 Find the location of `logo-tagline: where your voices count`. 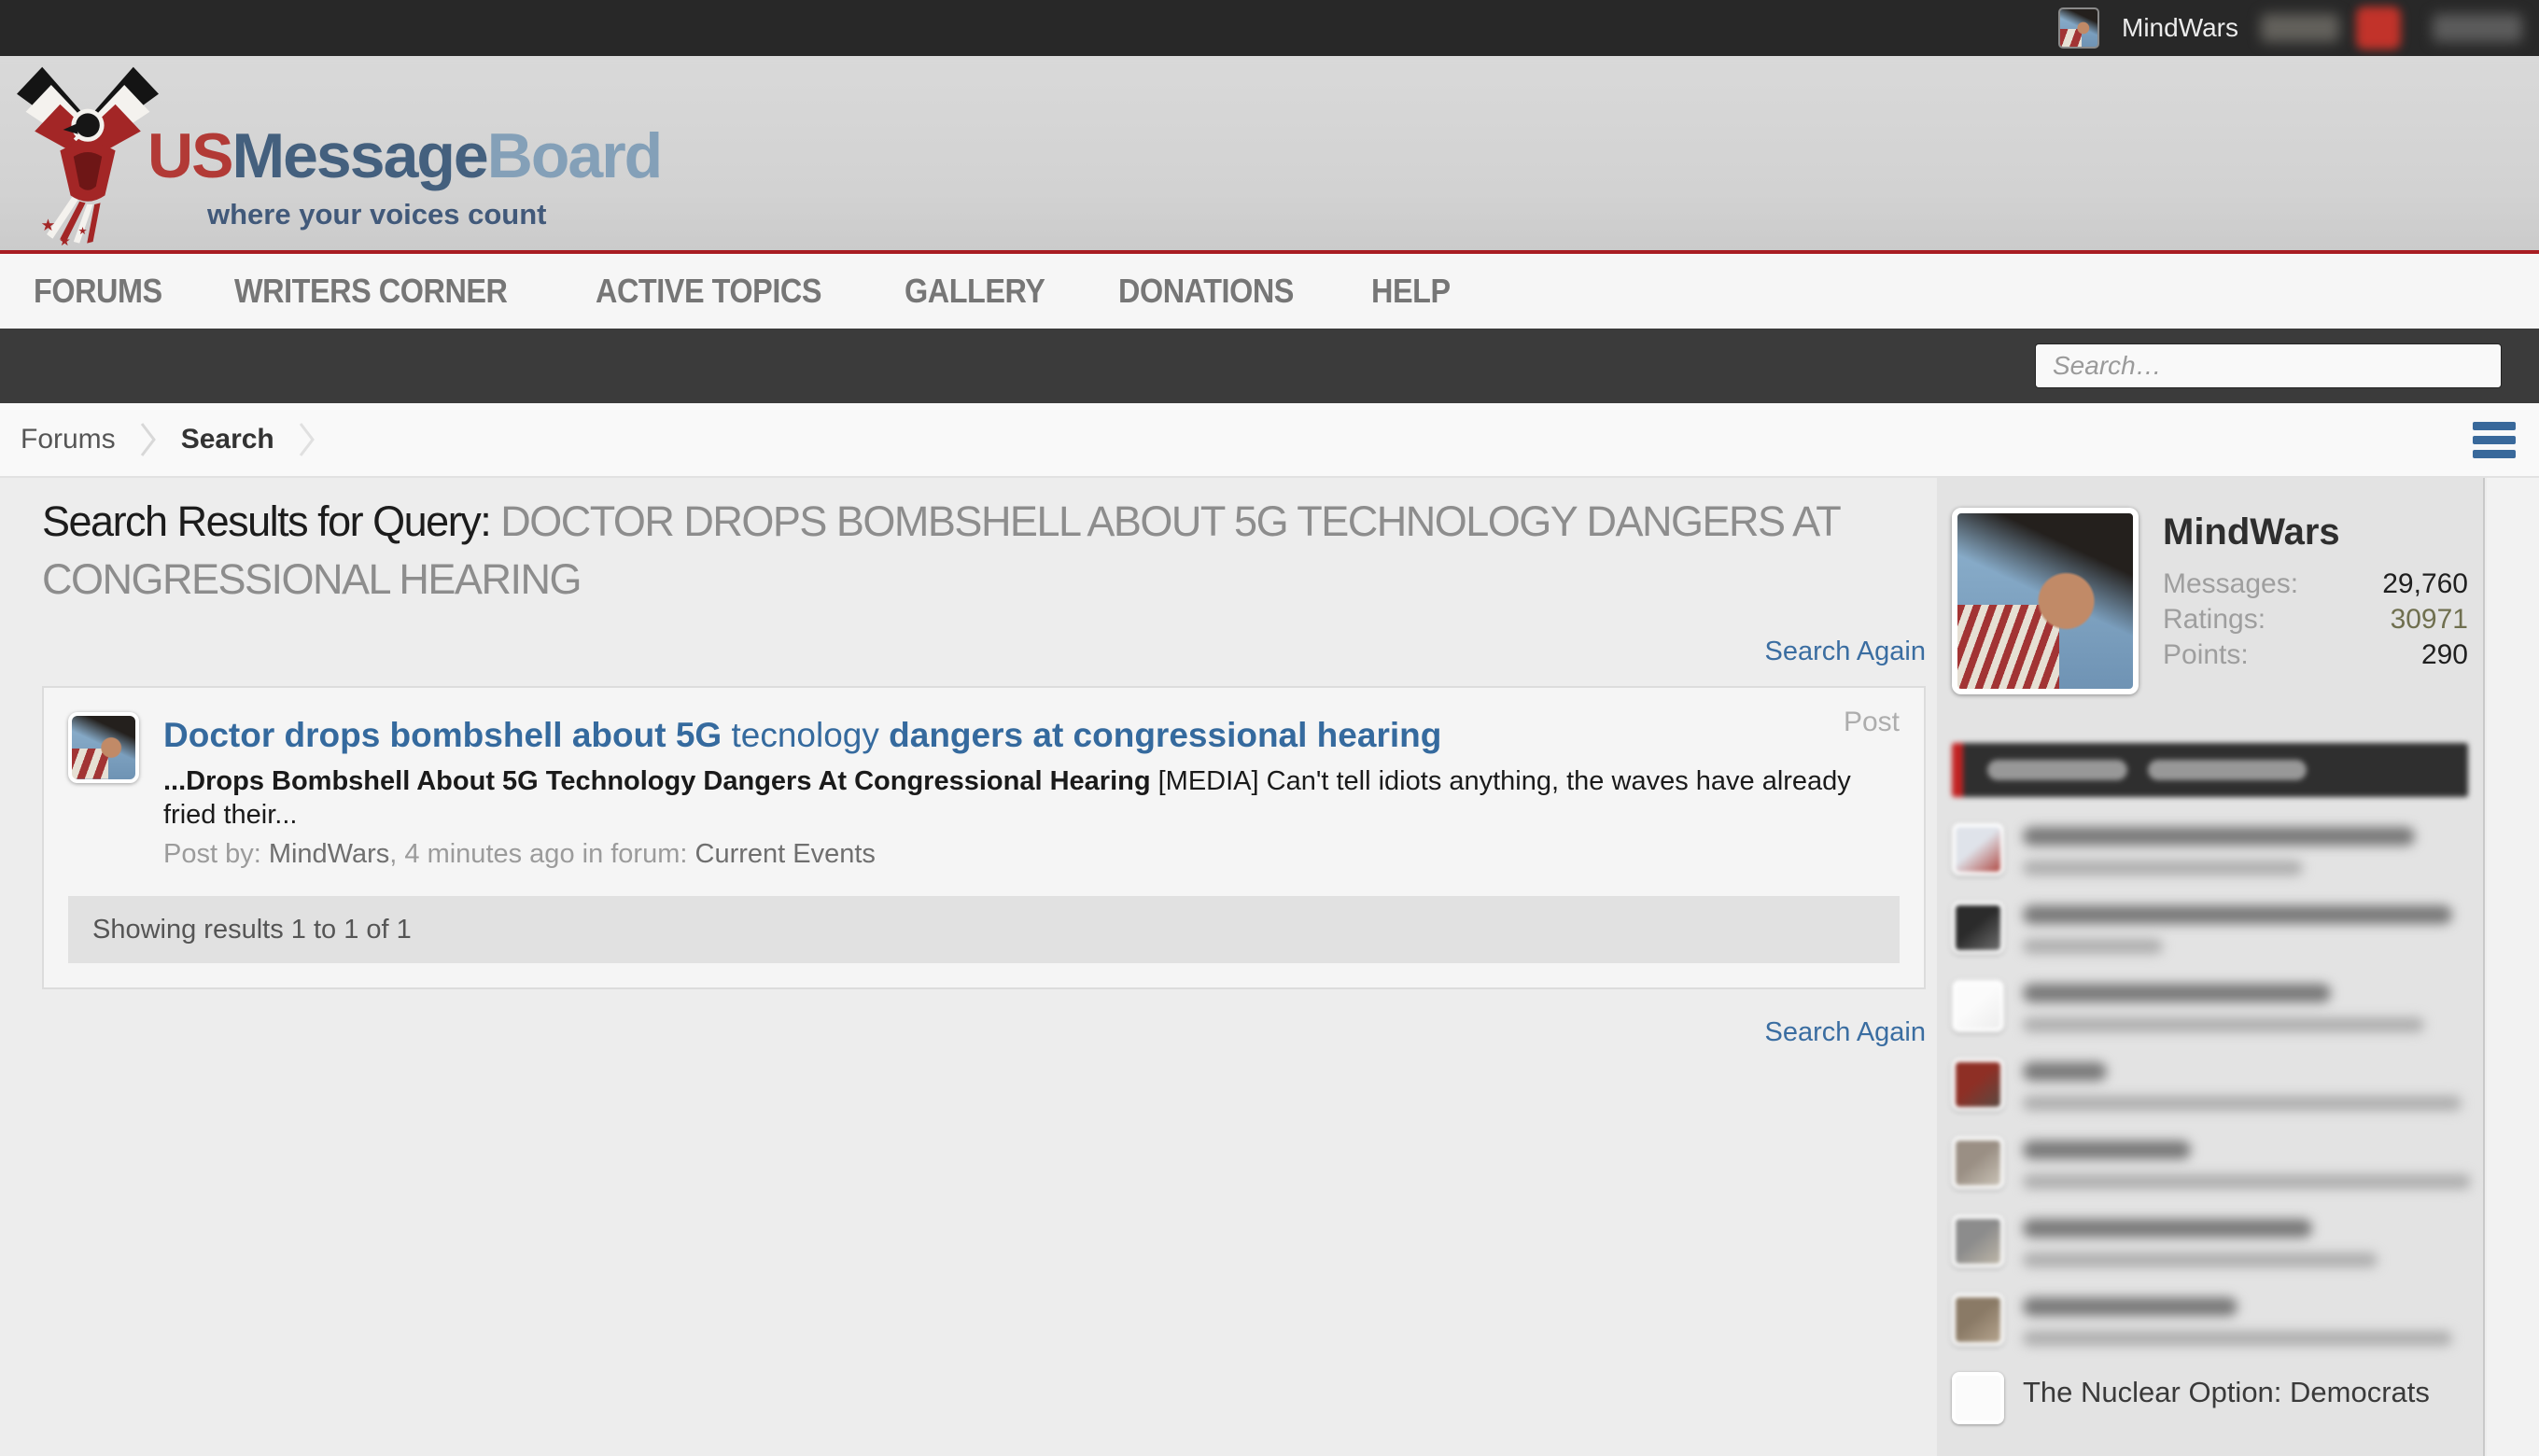

logo-tagline: where your voices count is located at coordinates (377, 214).